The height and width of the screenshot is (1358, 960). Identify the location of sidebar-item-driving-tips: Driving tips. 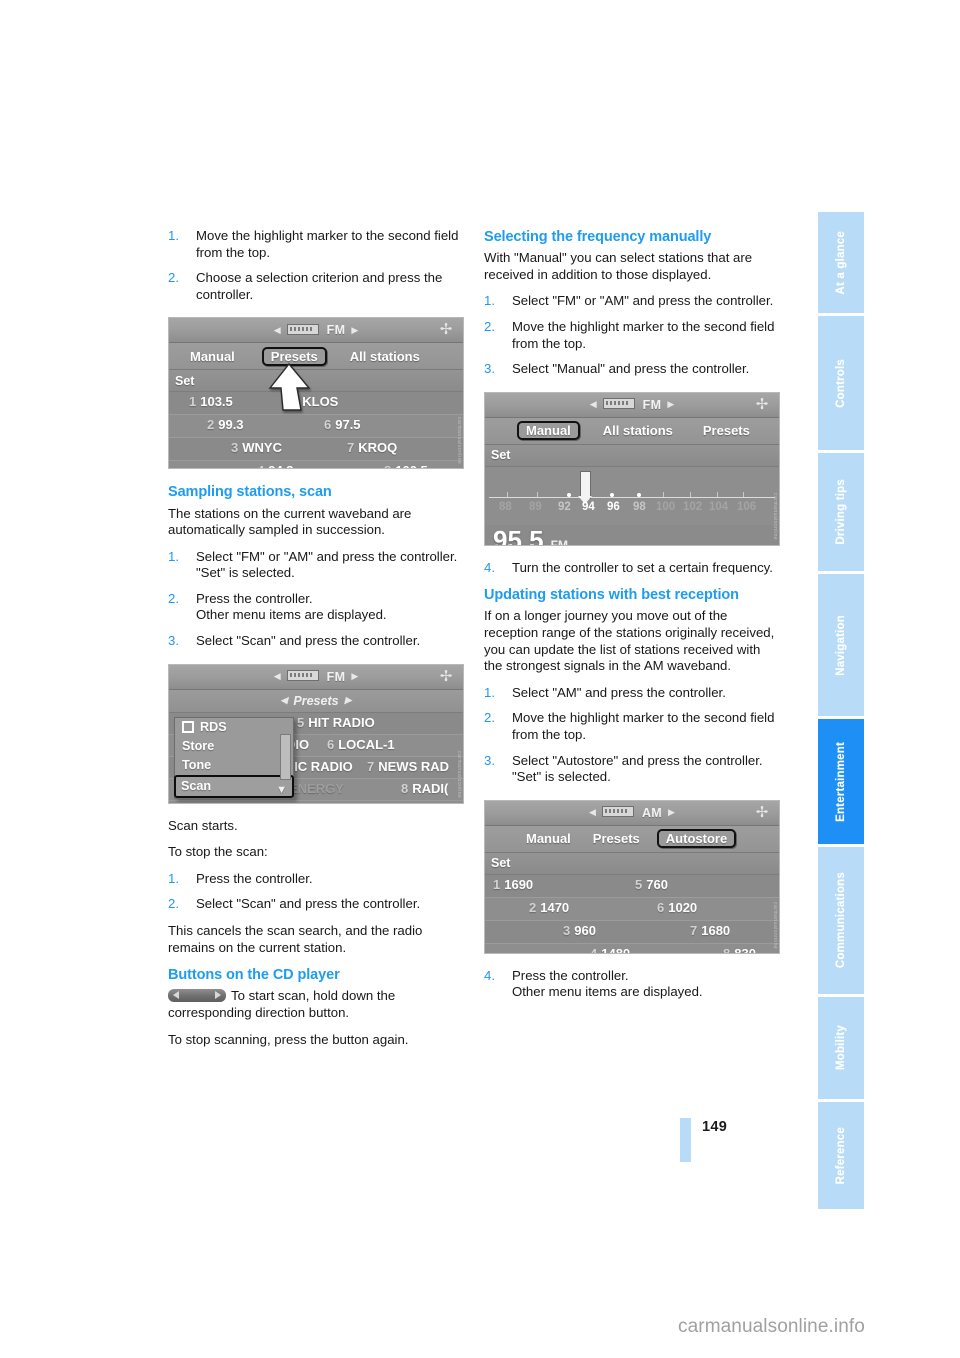
(841, 513).